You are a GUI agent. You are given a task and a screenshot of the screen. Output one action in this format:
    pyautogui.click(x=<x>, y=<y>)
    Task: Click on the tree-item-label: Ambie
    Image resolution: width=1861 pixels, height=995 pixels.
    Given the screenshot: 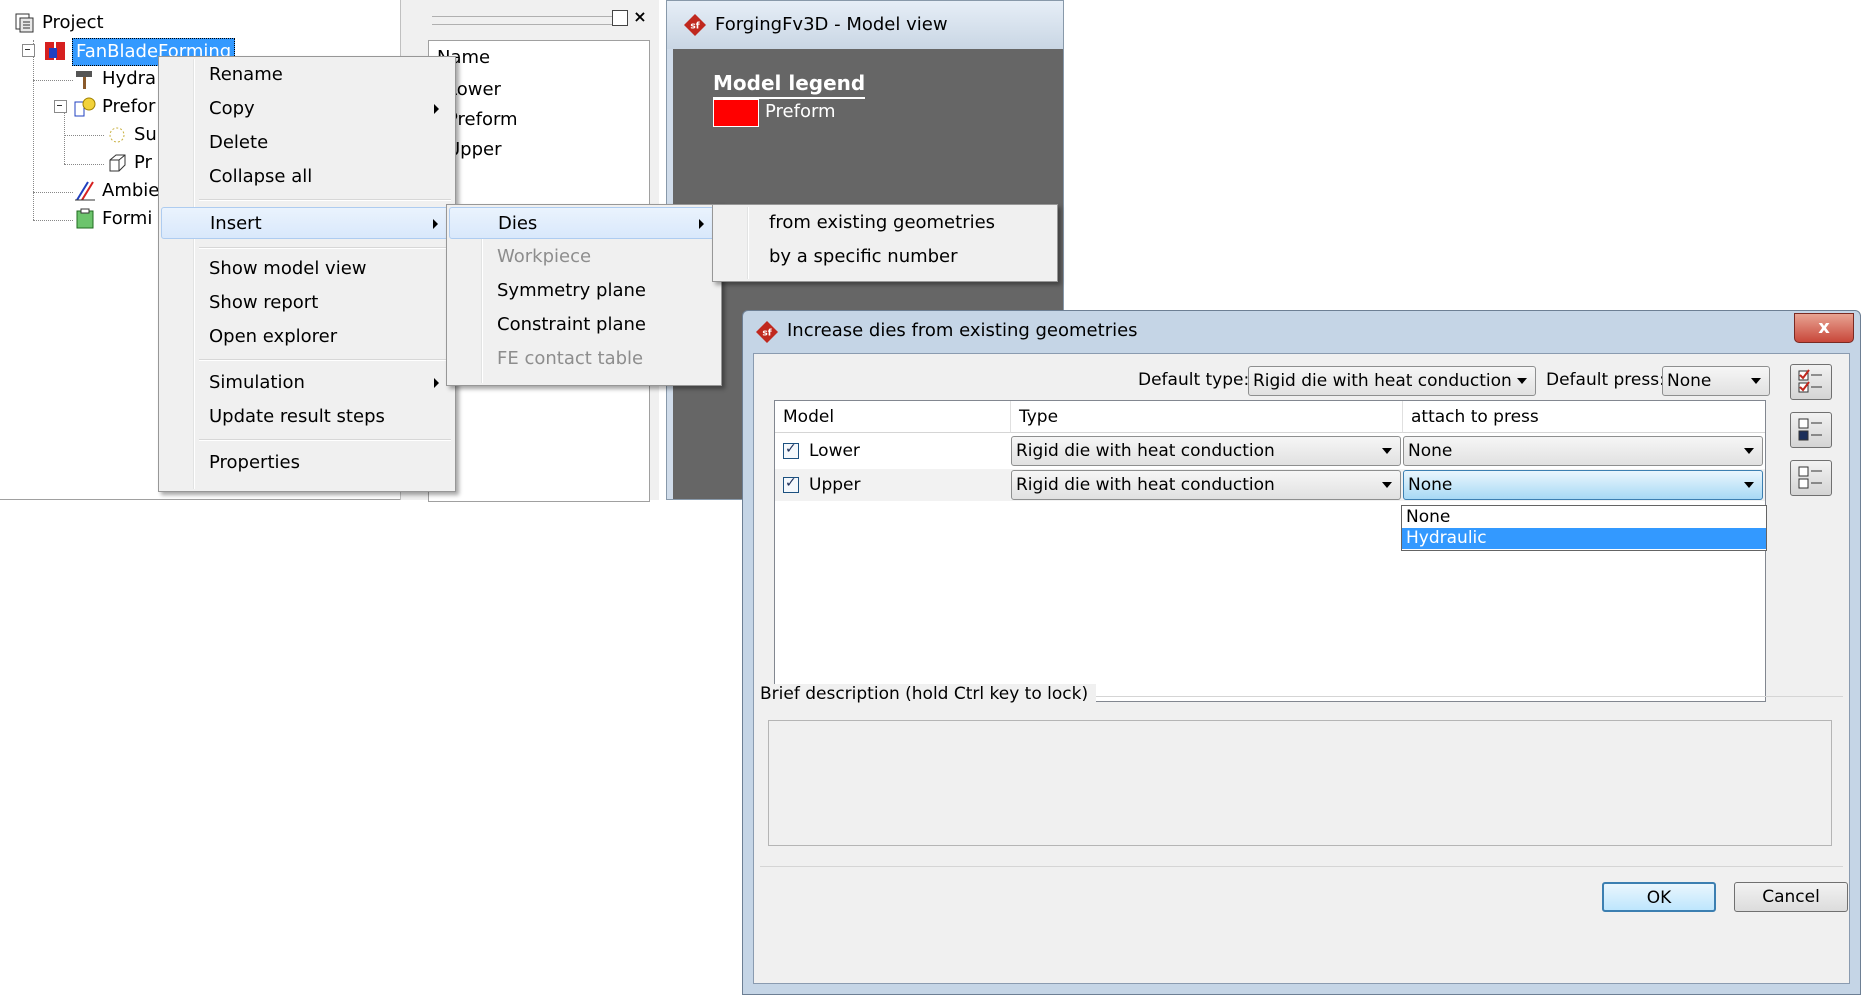 What is the action you would take?
    pyautogui.click(x=131, y=190)
    